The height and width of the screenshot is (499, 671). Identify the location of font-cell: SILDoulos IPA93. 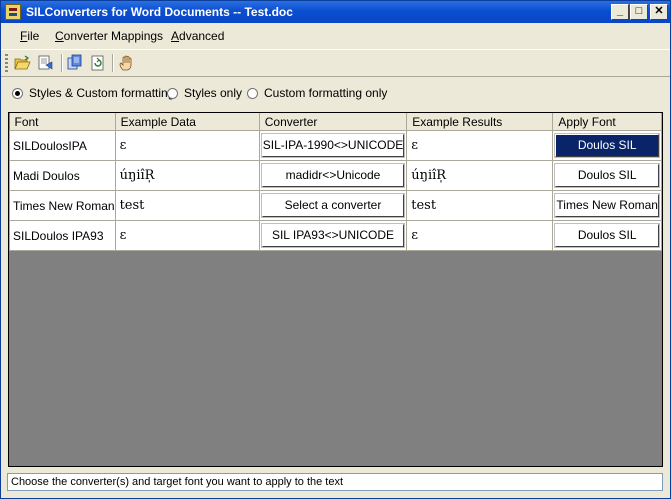
(62, 235).